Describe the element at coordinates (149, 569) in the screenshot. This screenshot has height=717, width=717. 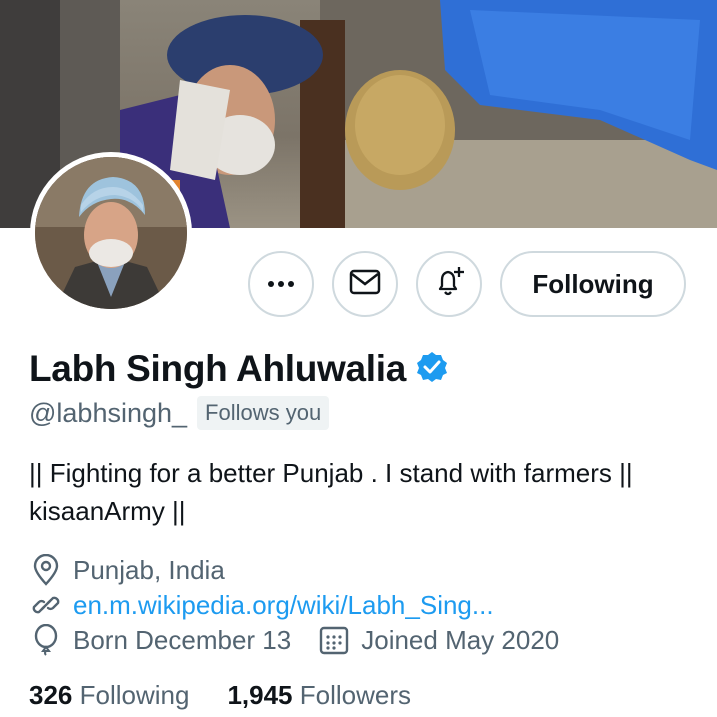
I see `location-text: Punjab, India` at that location.